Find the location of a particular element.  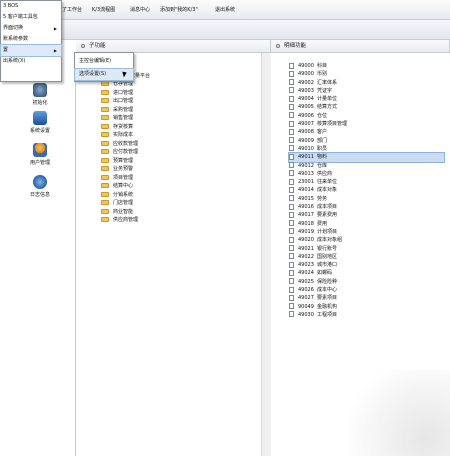

tree-item-label: 结算中心 is located at coordinates (123, 186).